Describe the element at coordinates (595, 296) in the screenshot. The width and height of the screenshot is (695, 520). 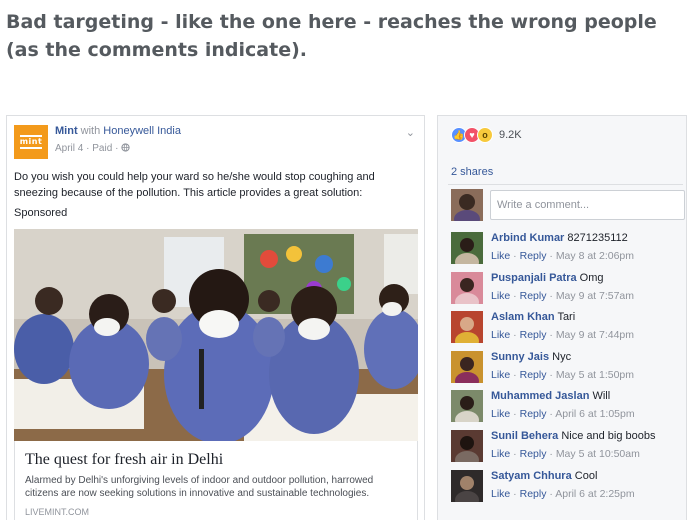
I see `comment-time: May 9 at 7:57am` at that location.